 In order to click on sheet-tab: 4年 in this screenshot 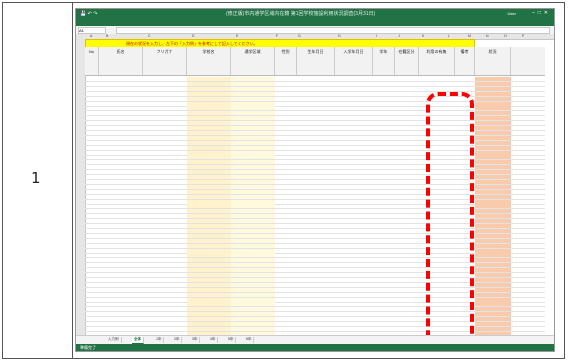, I will do `click(213, 340)`.